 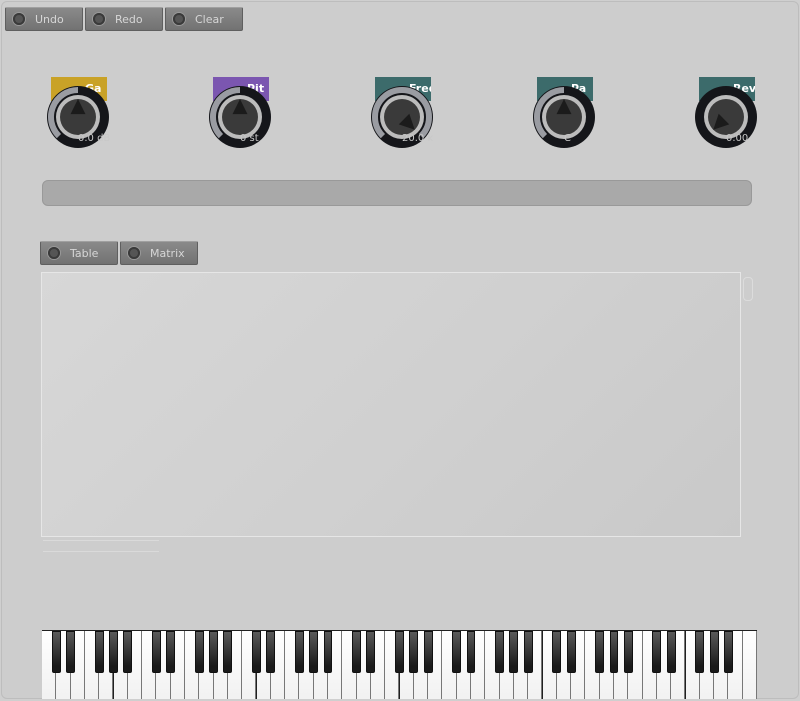 I want to click on redo-led-icon, so click(x=99, y=19).